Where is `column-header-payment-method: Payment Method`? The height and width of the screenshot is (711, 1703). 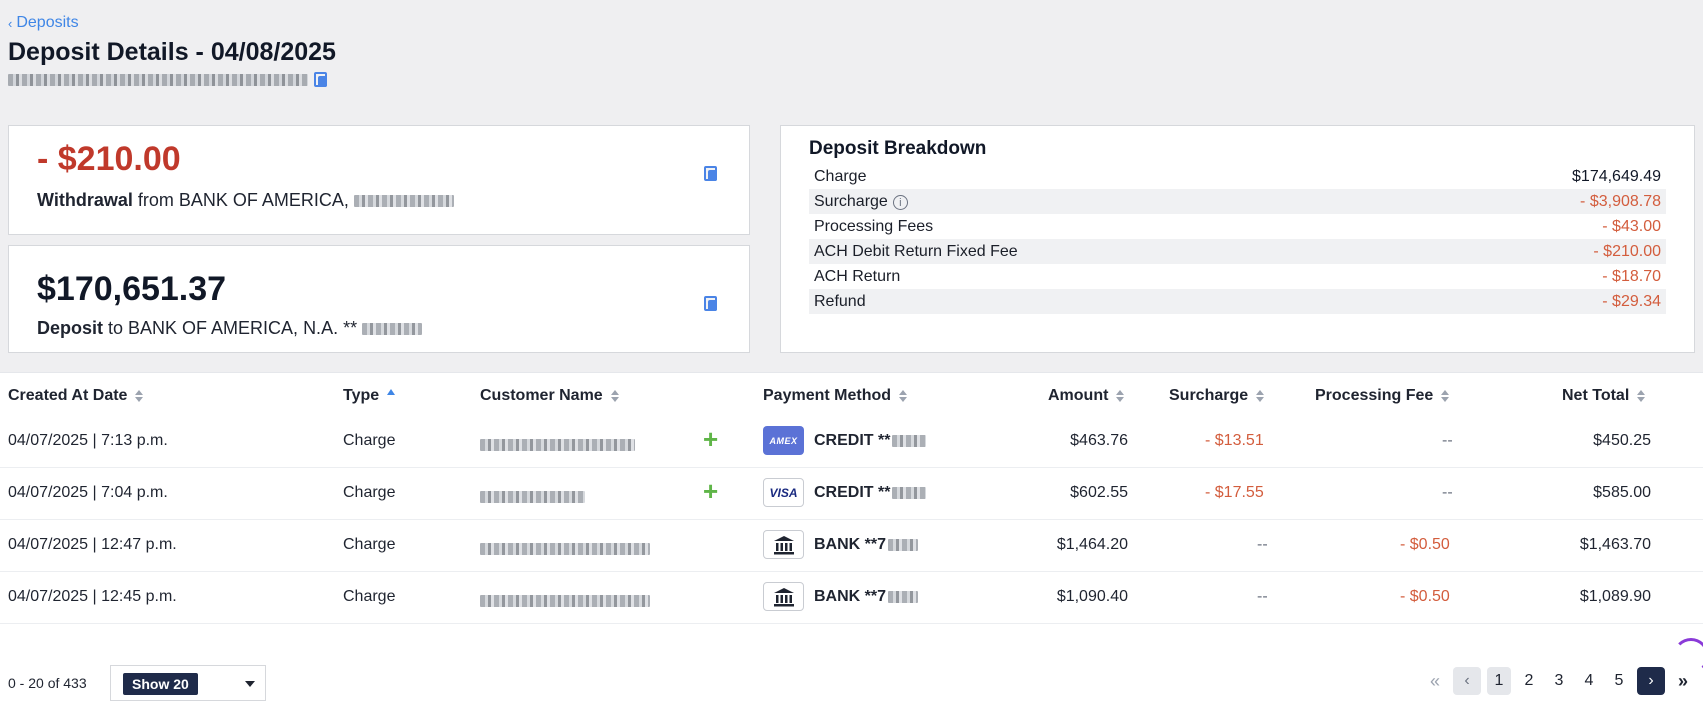
column-header-payment-method: Payment Method is located at coordinates (835, 396).